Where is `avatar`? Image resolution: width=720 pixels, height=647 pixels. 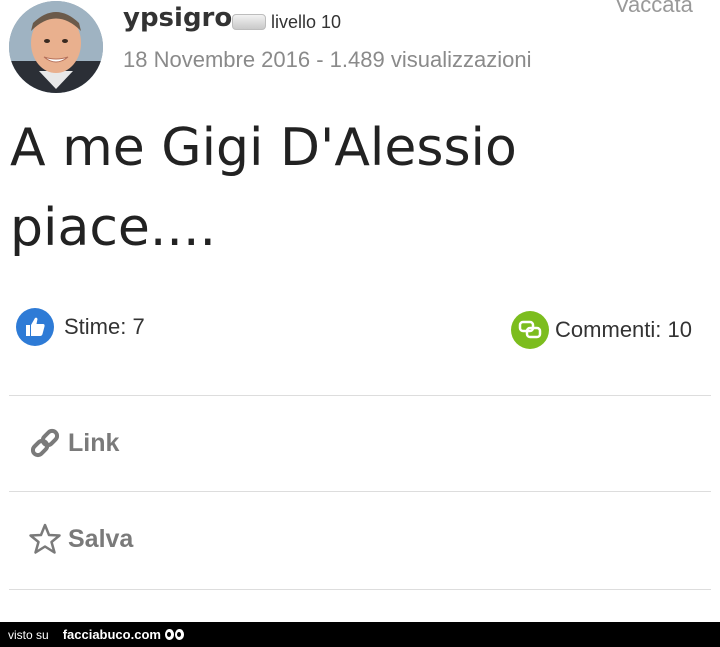
avatar is located at coordinates (56, 47).